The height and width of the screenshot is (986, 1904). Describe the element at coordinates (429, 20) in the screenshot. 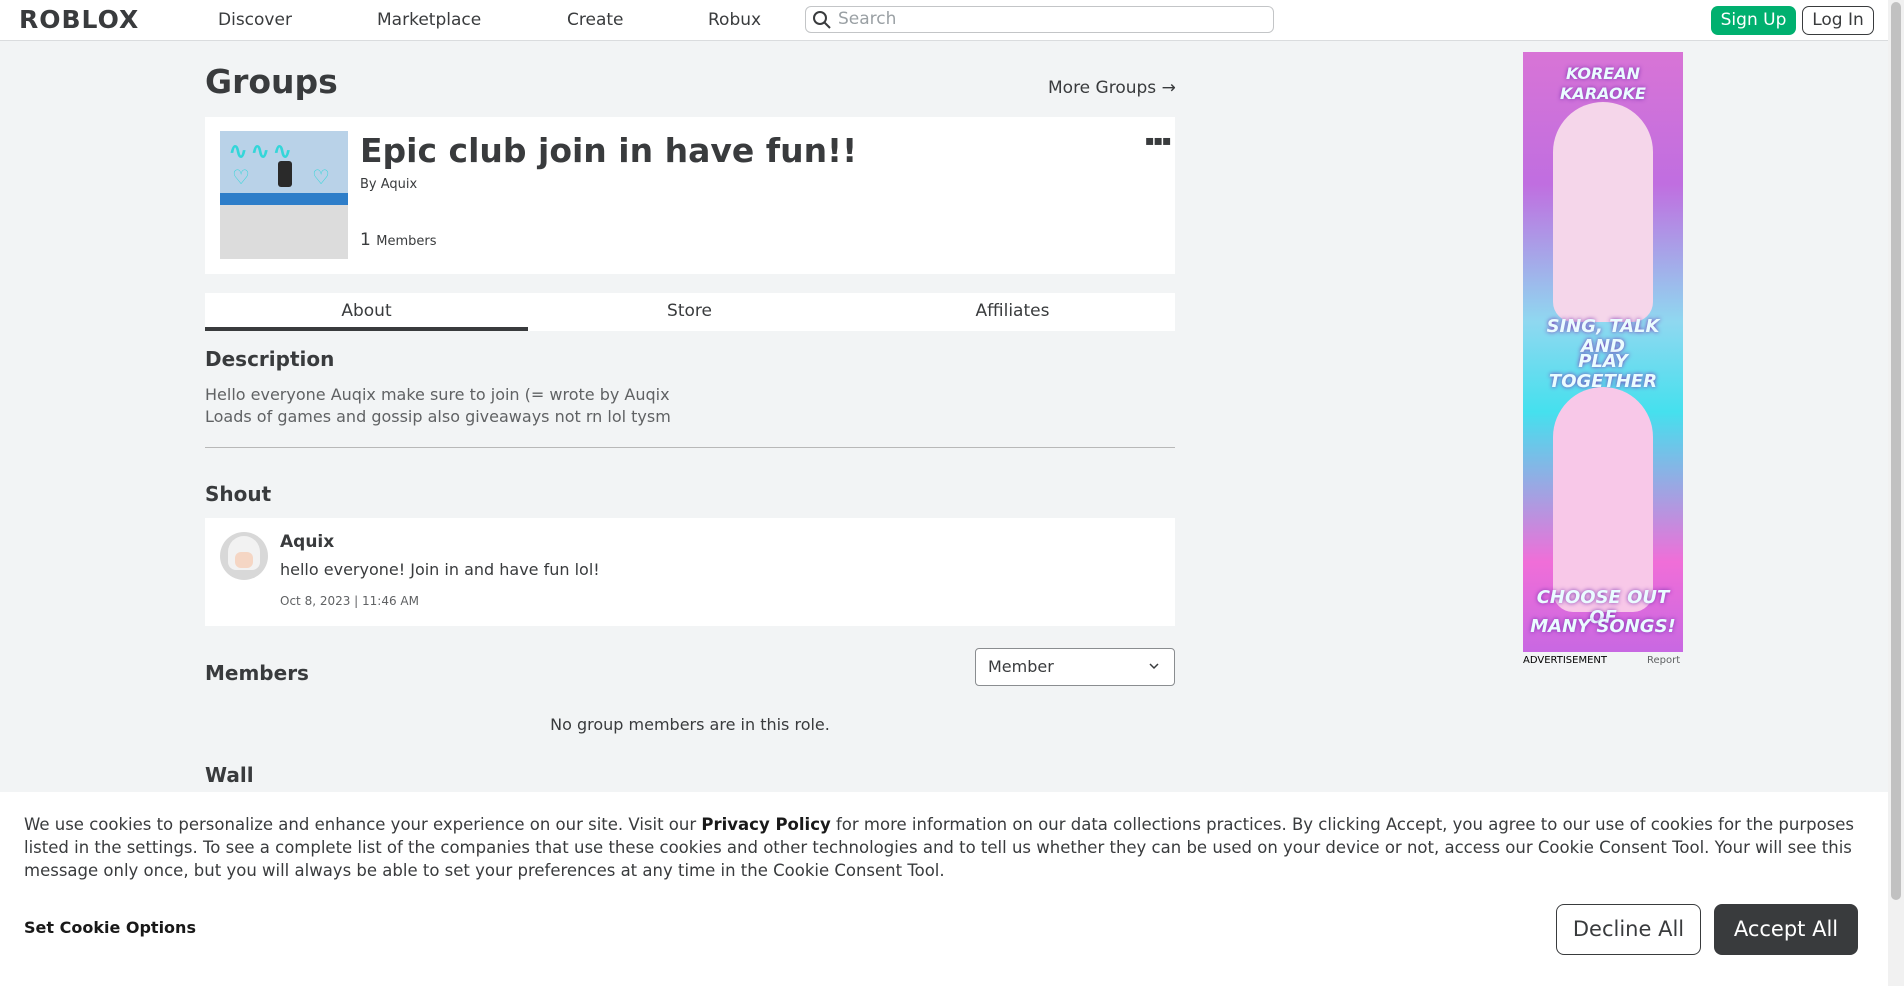

I see `nav-marketplace: Marketplace` at that location.